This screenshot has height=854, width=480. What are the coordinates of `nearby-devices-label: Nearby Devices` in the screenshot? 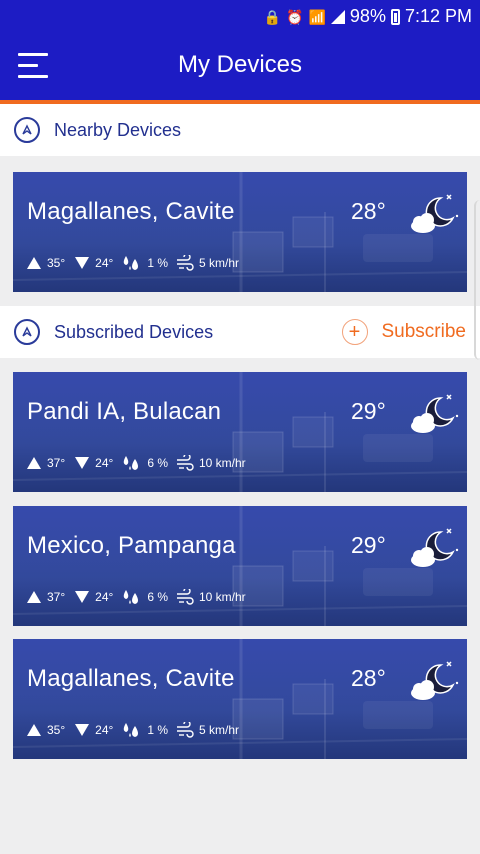 It's located at (118, 129).